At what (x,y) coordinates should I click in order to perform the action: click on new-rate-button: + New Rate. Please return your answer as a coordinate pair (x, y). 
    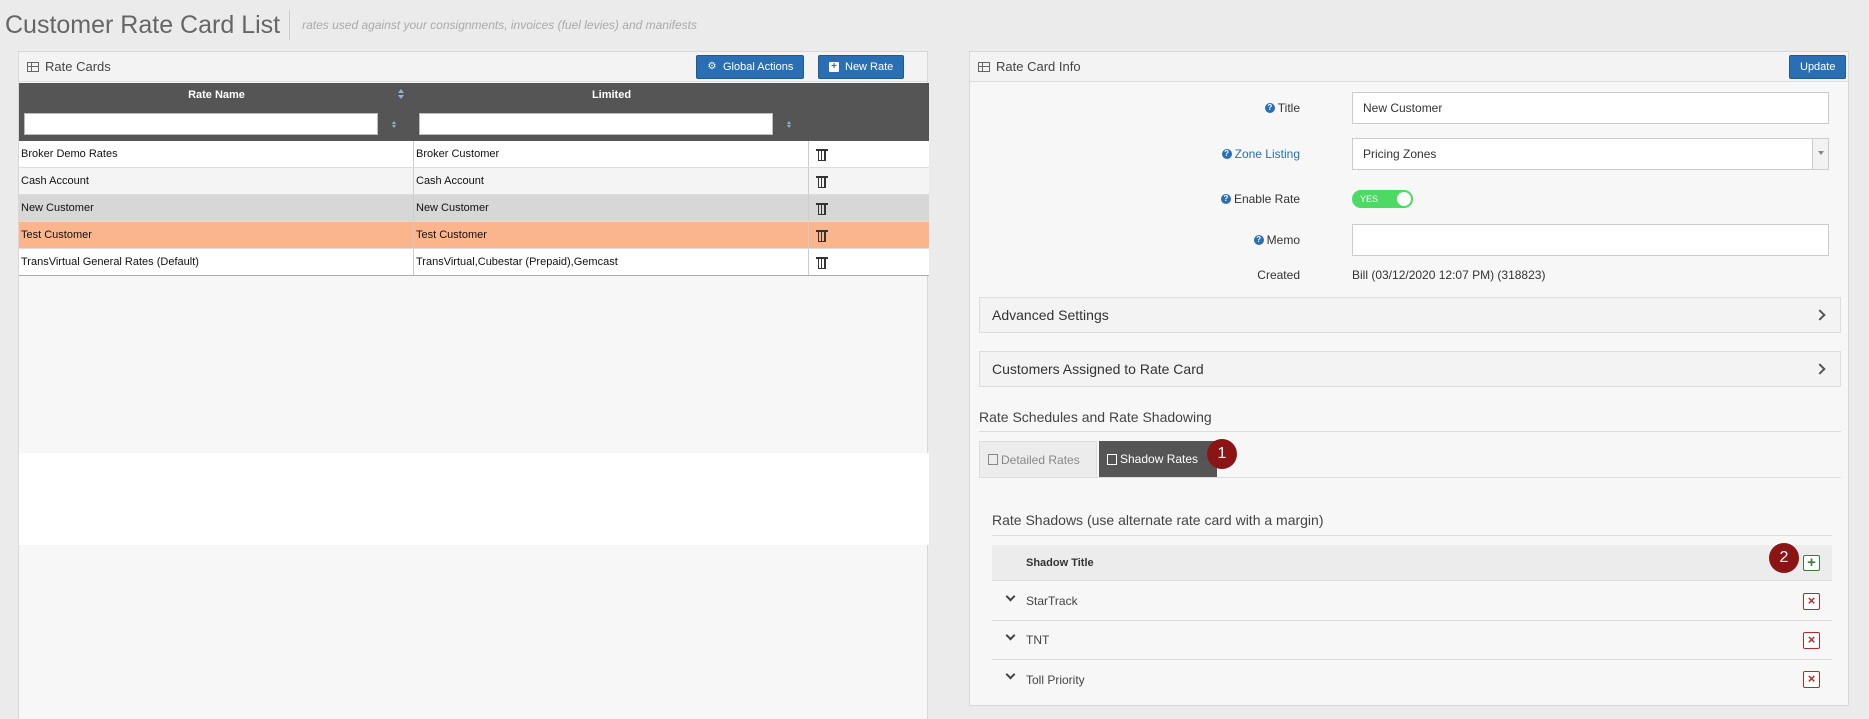
    Looking at the image, I should click on (861, 67).